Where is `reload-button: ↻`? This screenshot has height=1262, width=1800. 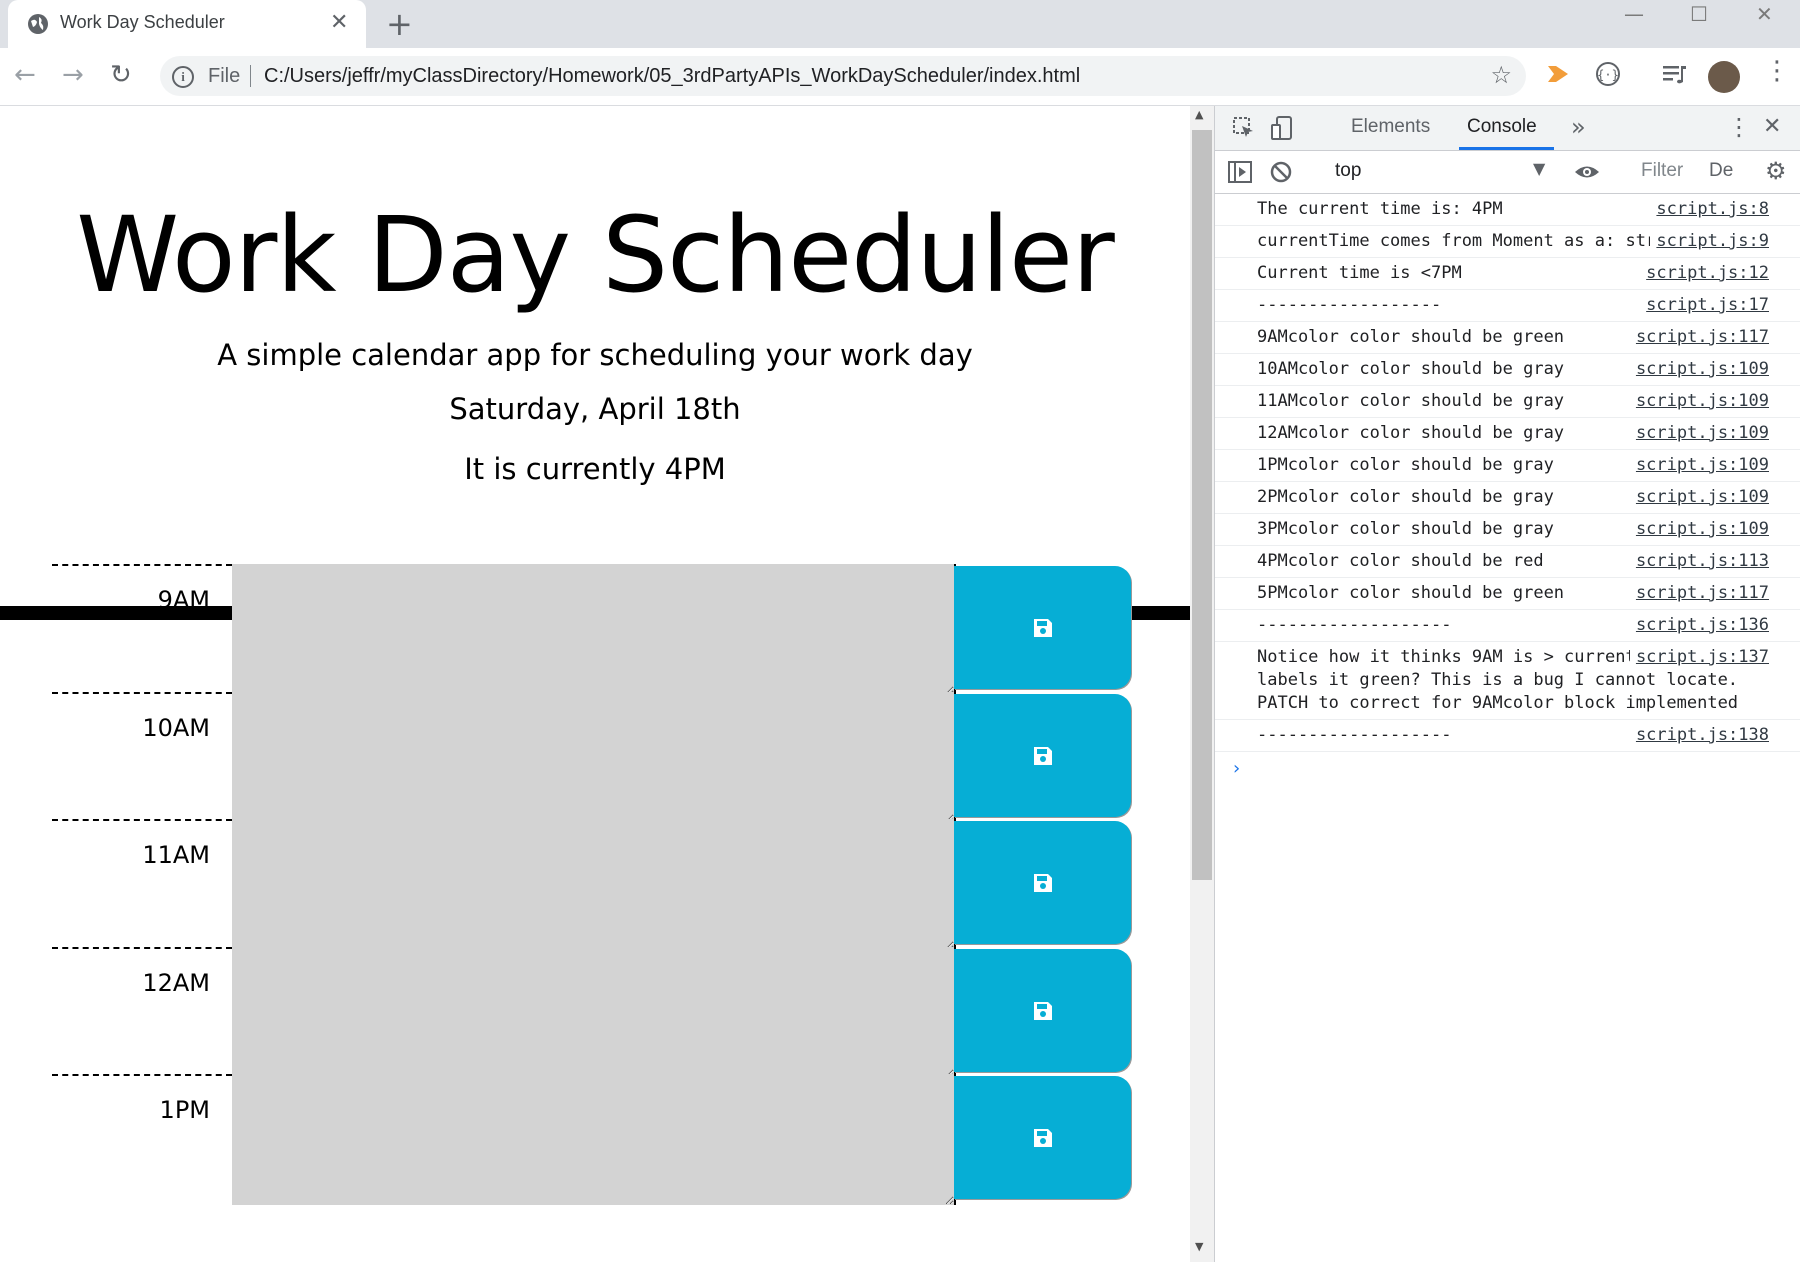 reload-button: ↻ is located at coordinates (121, 75).